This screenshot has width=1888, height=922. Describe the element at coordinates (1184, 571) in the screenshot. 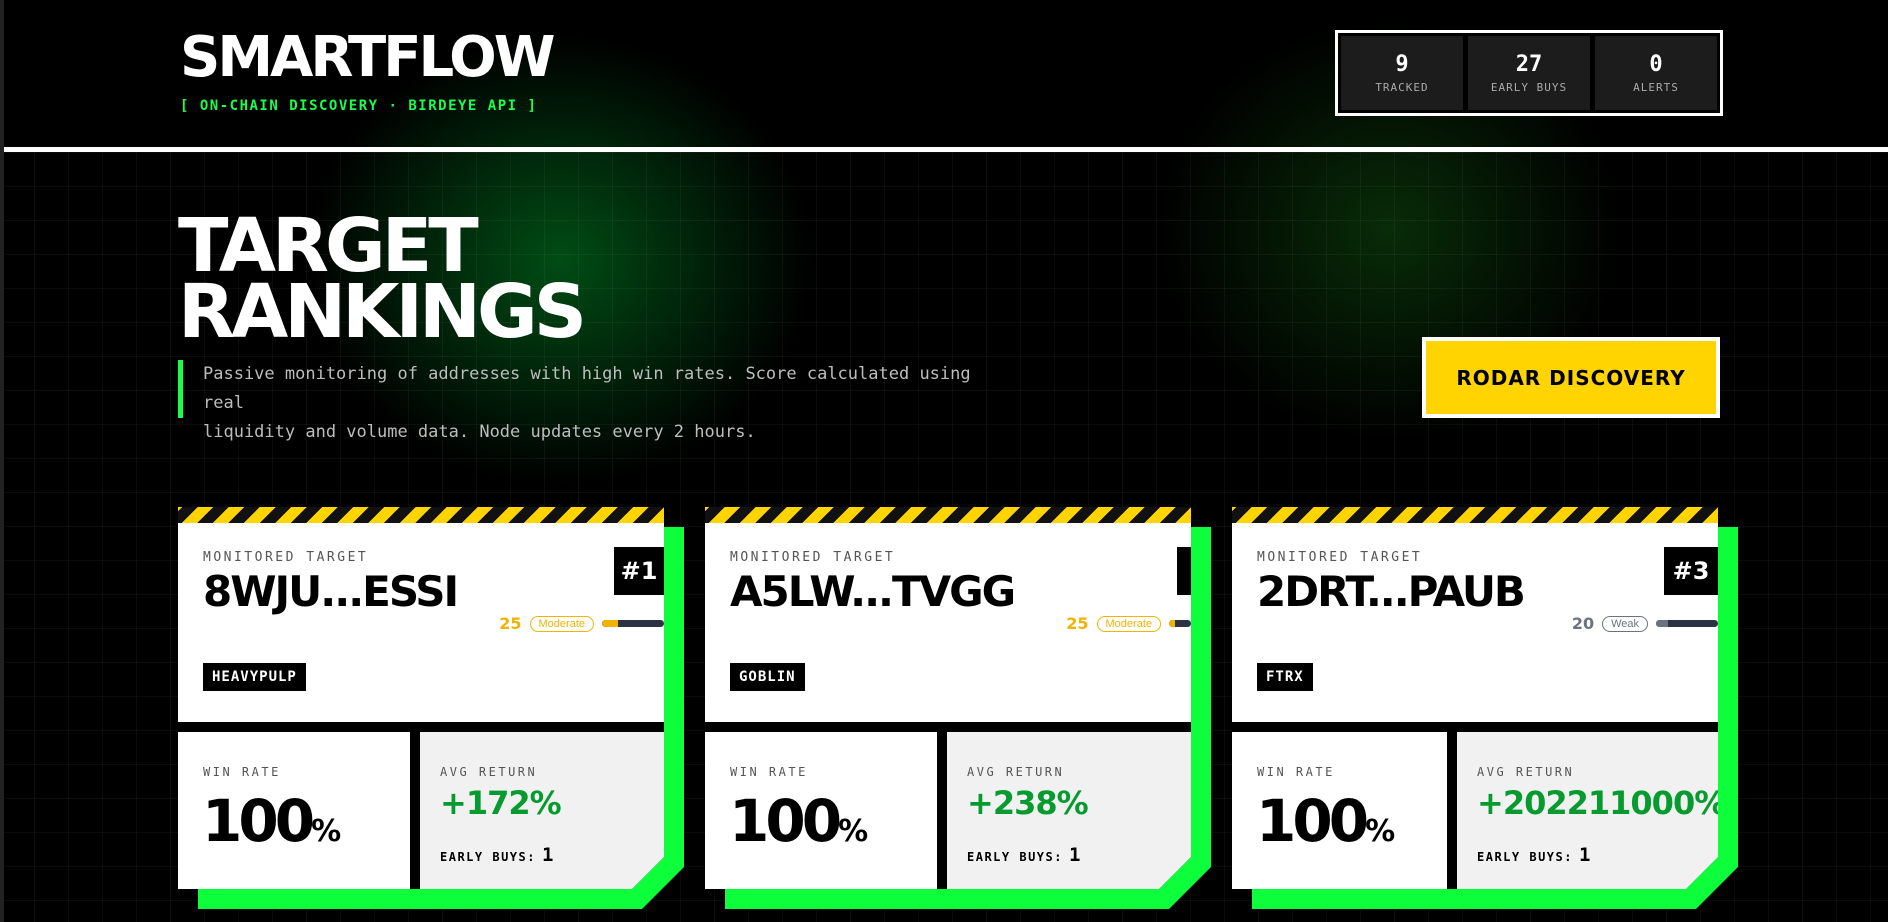

I see `rank-badge: #2` at that location.